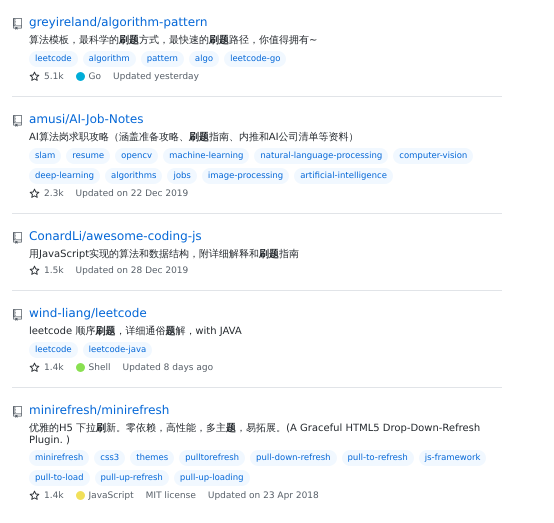  What do you see at coordinates (164, 254) in the screenshot?
I see `repo-description: 用JavaScript实现的算法和数据结构，附详细解释和刷题指南` at bounding box center [164, 254].